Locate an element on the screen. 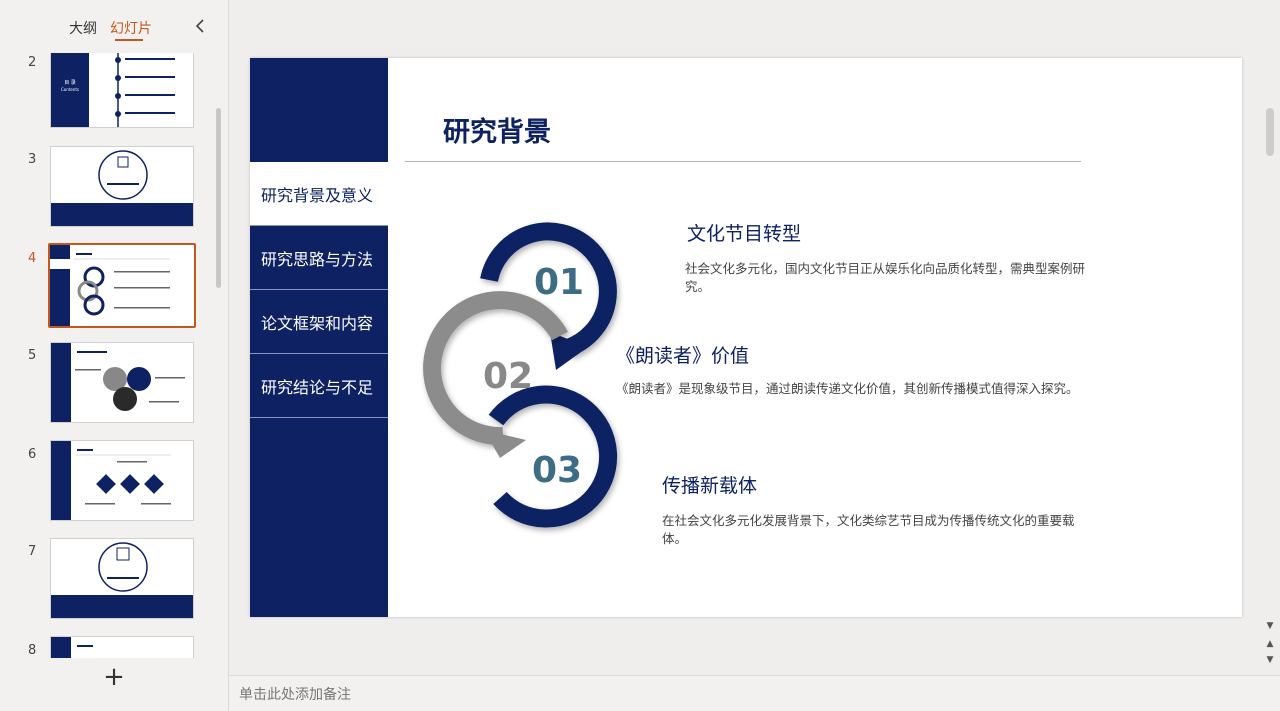 The height and width of the screenshot is (711, 1280). collapse-chevron-icon is located at coordinates (201, 26).